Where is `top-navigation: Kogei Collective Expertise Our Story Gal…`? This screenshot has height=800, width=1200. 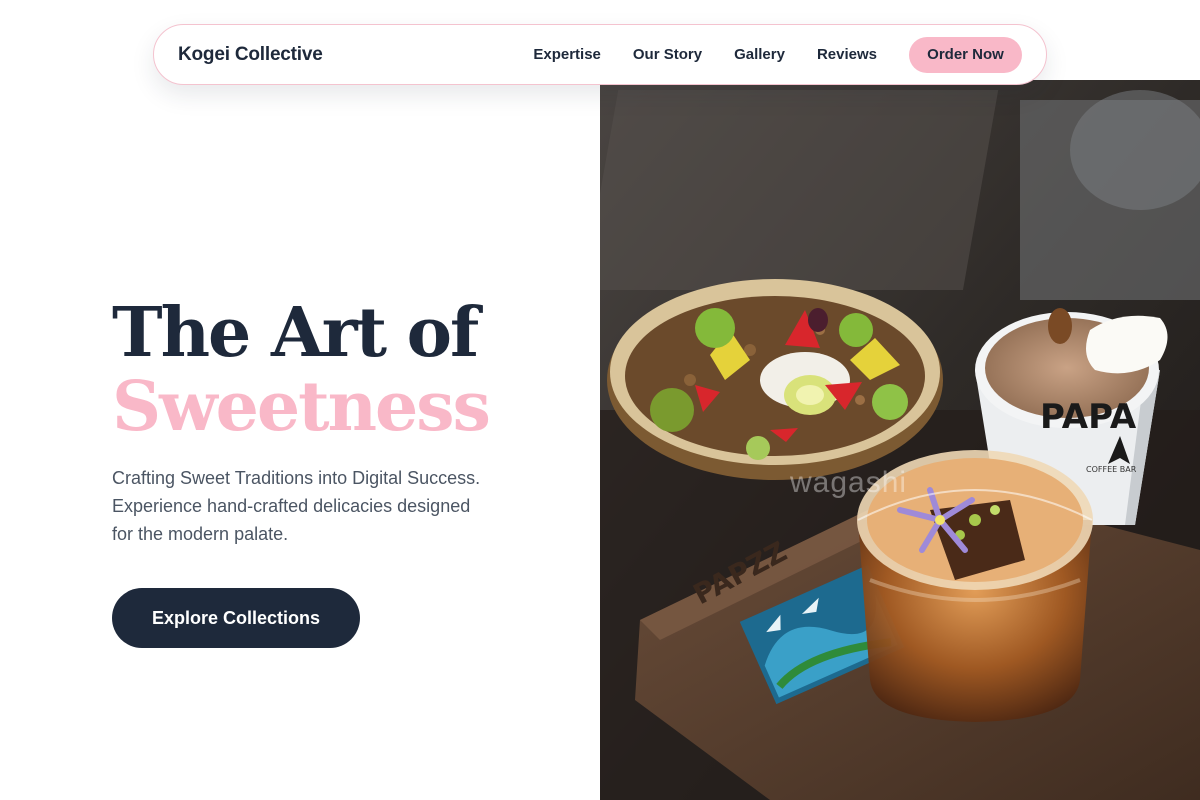
top-navigation: Kogei Collective Expertise Our Story Gal… is located at coordinates (600, 54).